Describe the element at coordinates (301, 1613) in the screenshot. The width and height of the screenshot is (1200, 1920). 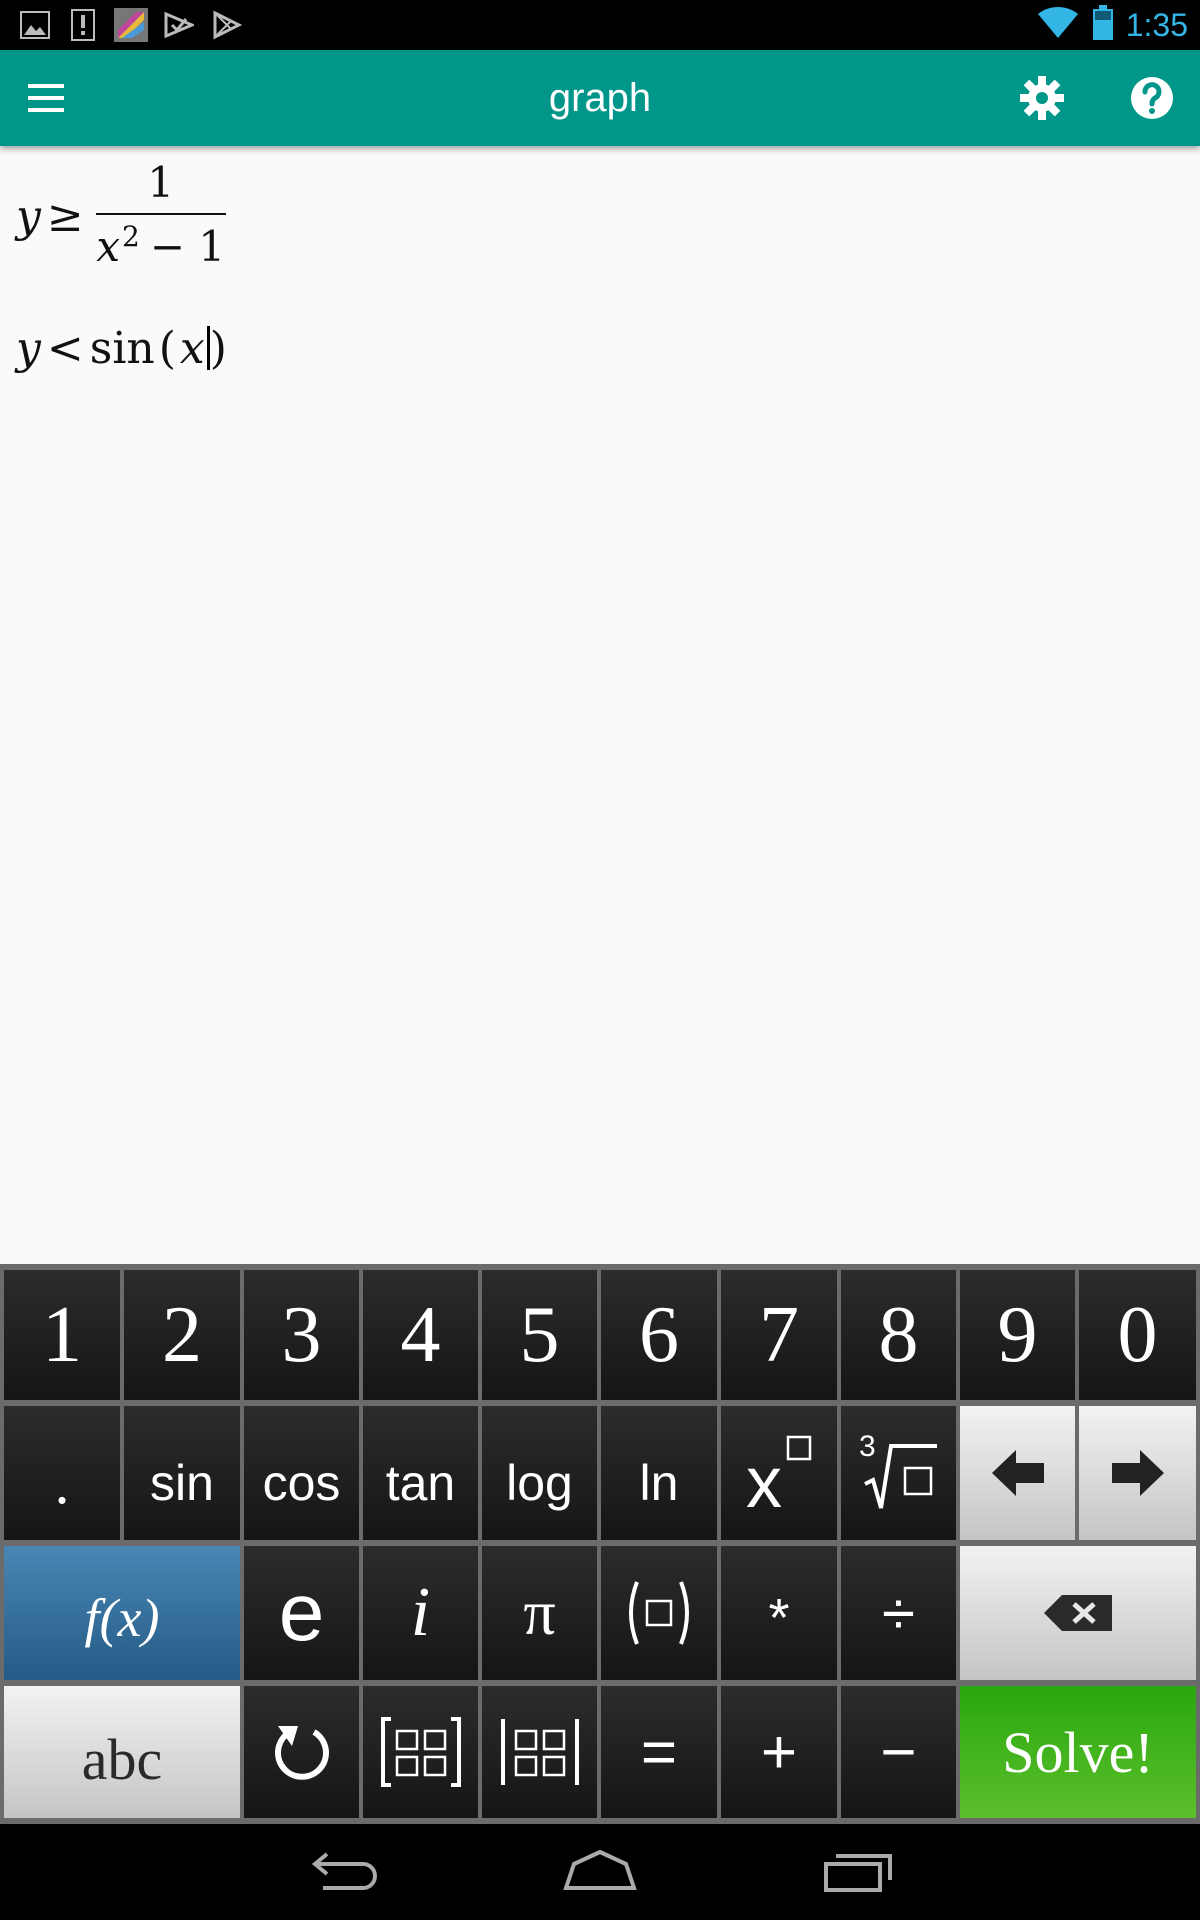
I see `key-e: e` at that location.